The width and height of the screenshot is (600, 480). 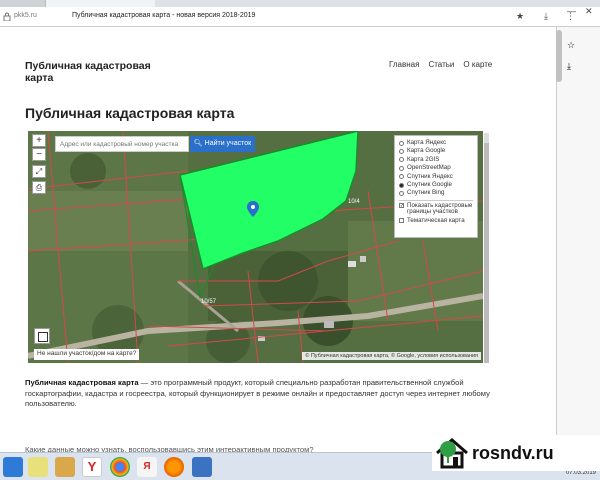 What do you see at coordinates (82, 382) in the screenshot?
I see `intro-bold-lead: Публичная кадастровая карта` at bounding box center [82, 382].